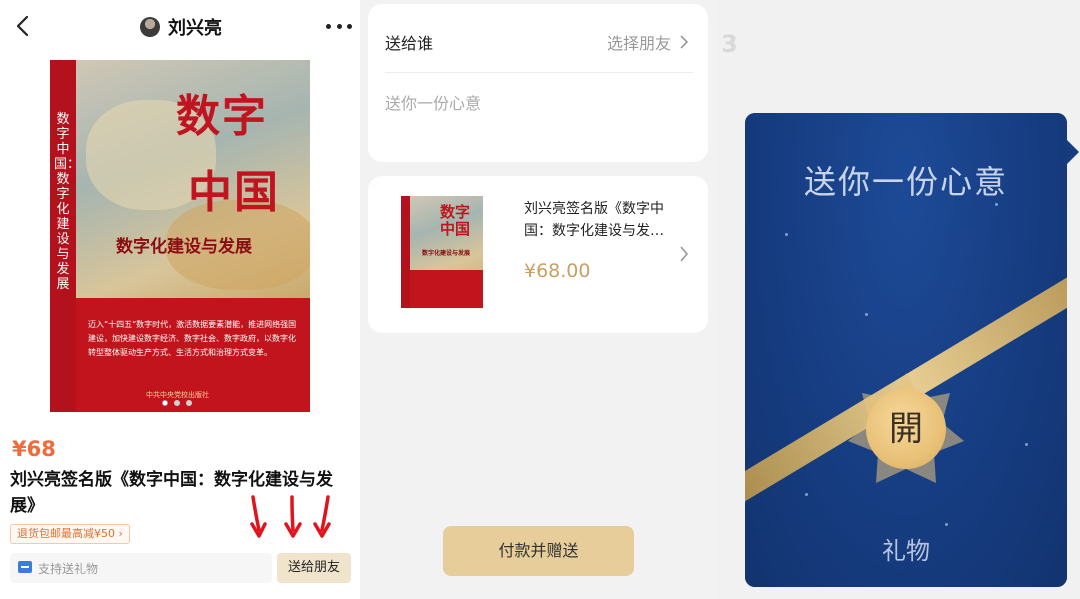 The width and height of the screenshot is (1080, 599). What do you see at coordinates (539, 72) in the screenshot?
I see `divider` at bounding box center [539, 72].